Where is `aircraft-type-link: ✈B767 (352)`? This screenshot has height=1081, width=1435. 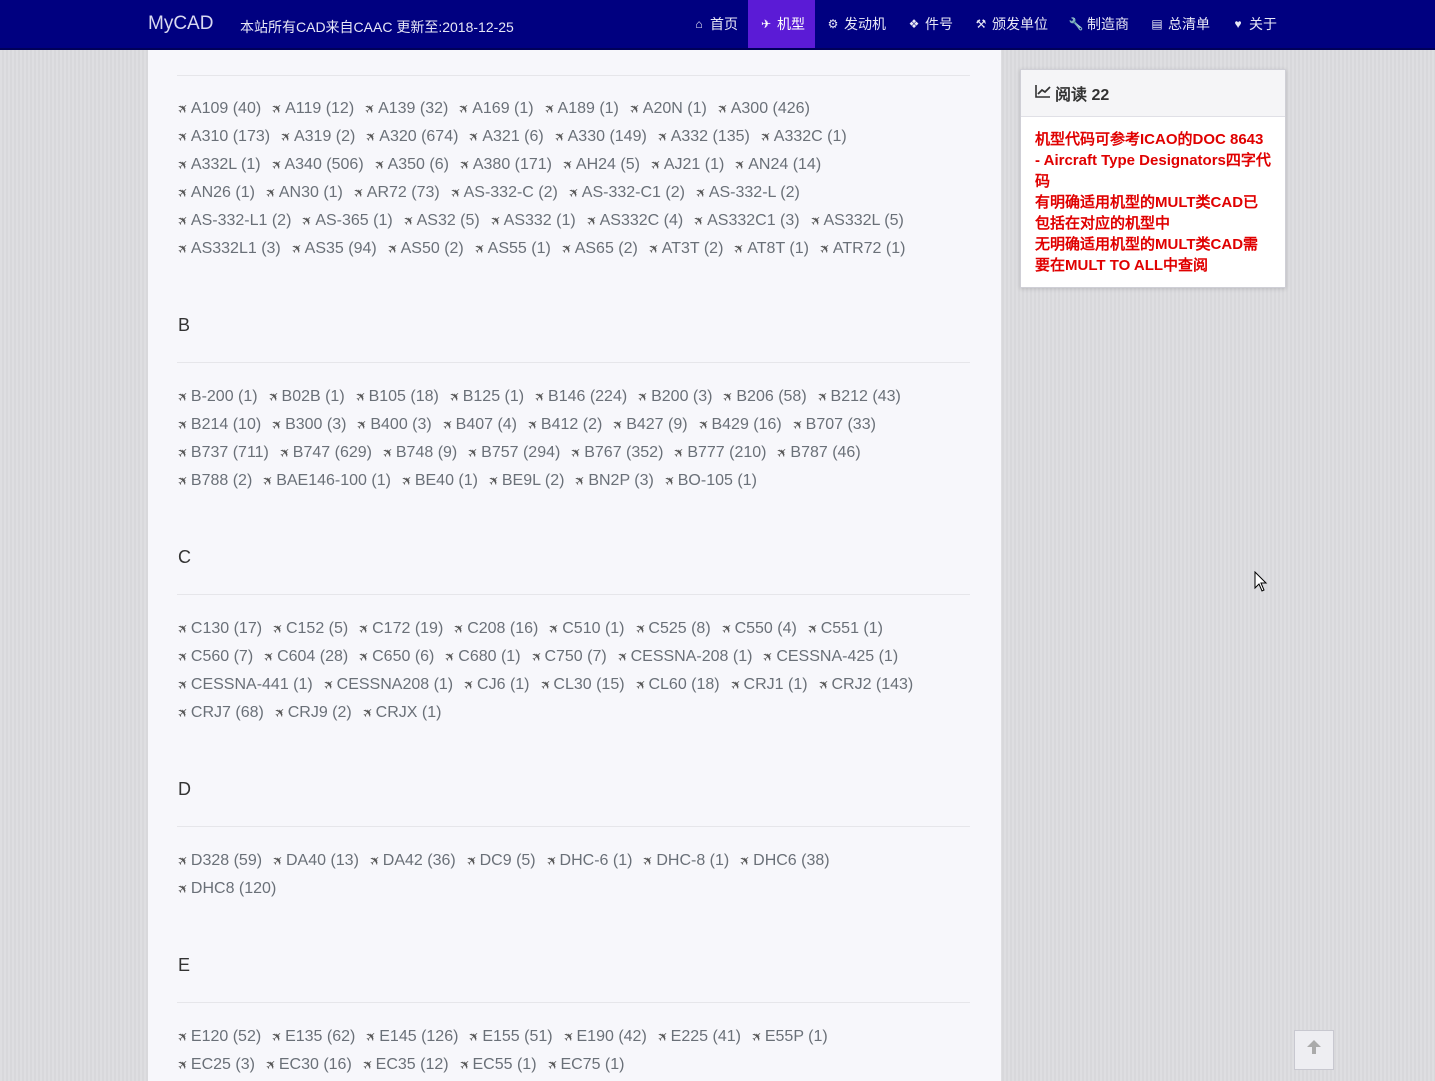 aircraft-type-link: ✈B767 (352) is located at coordinates (615, 453).